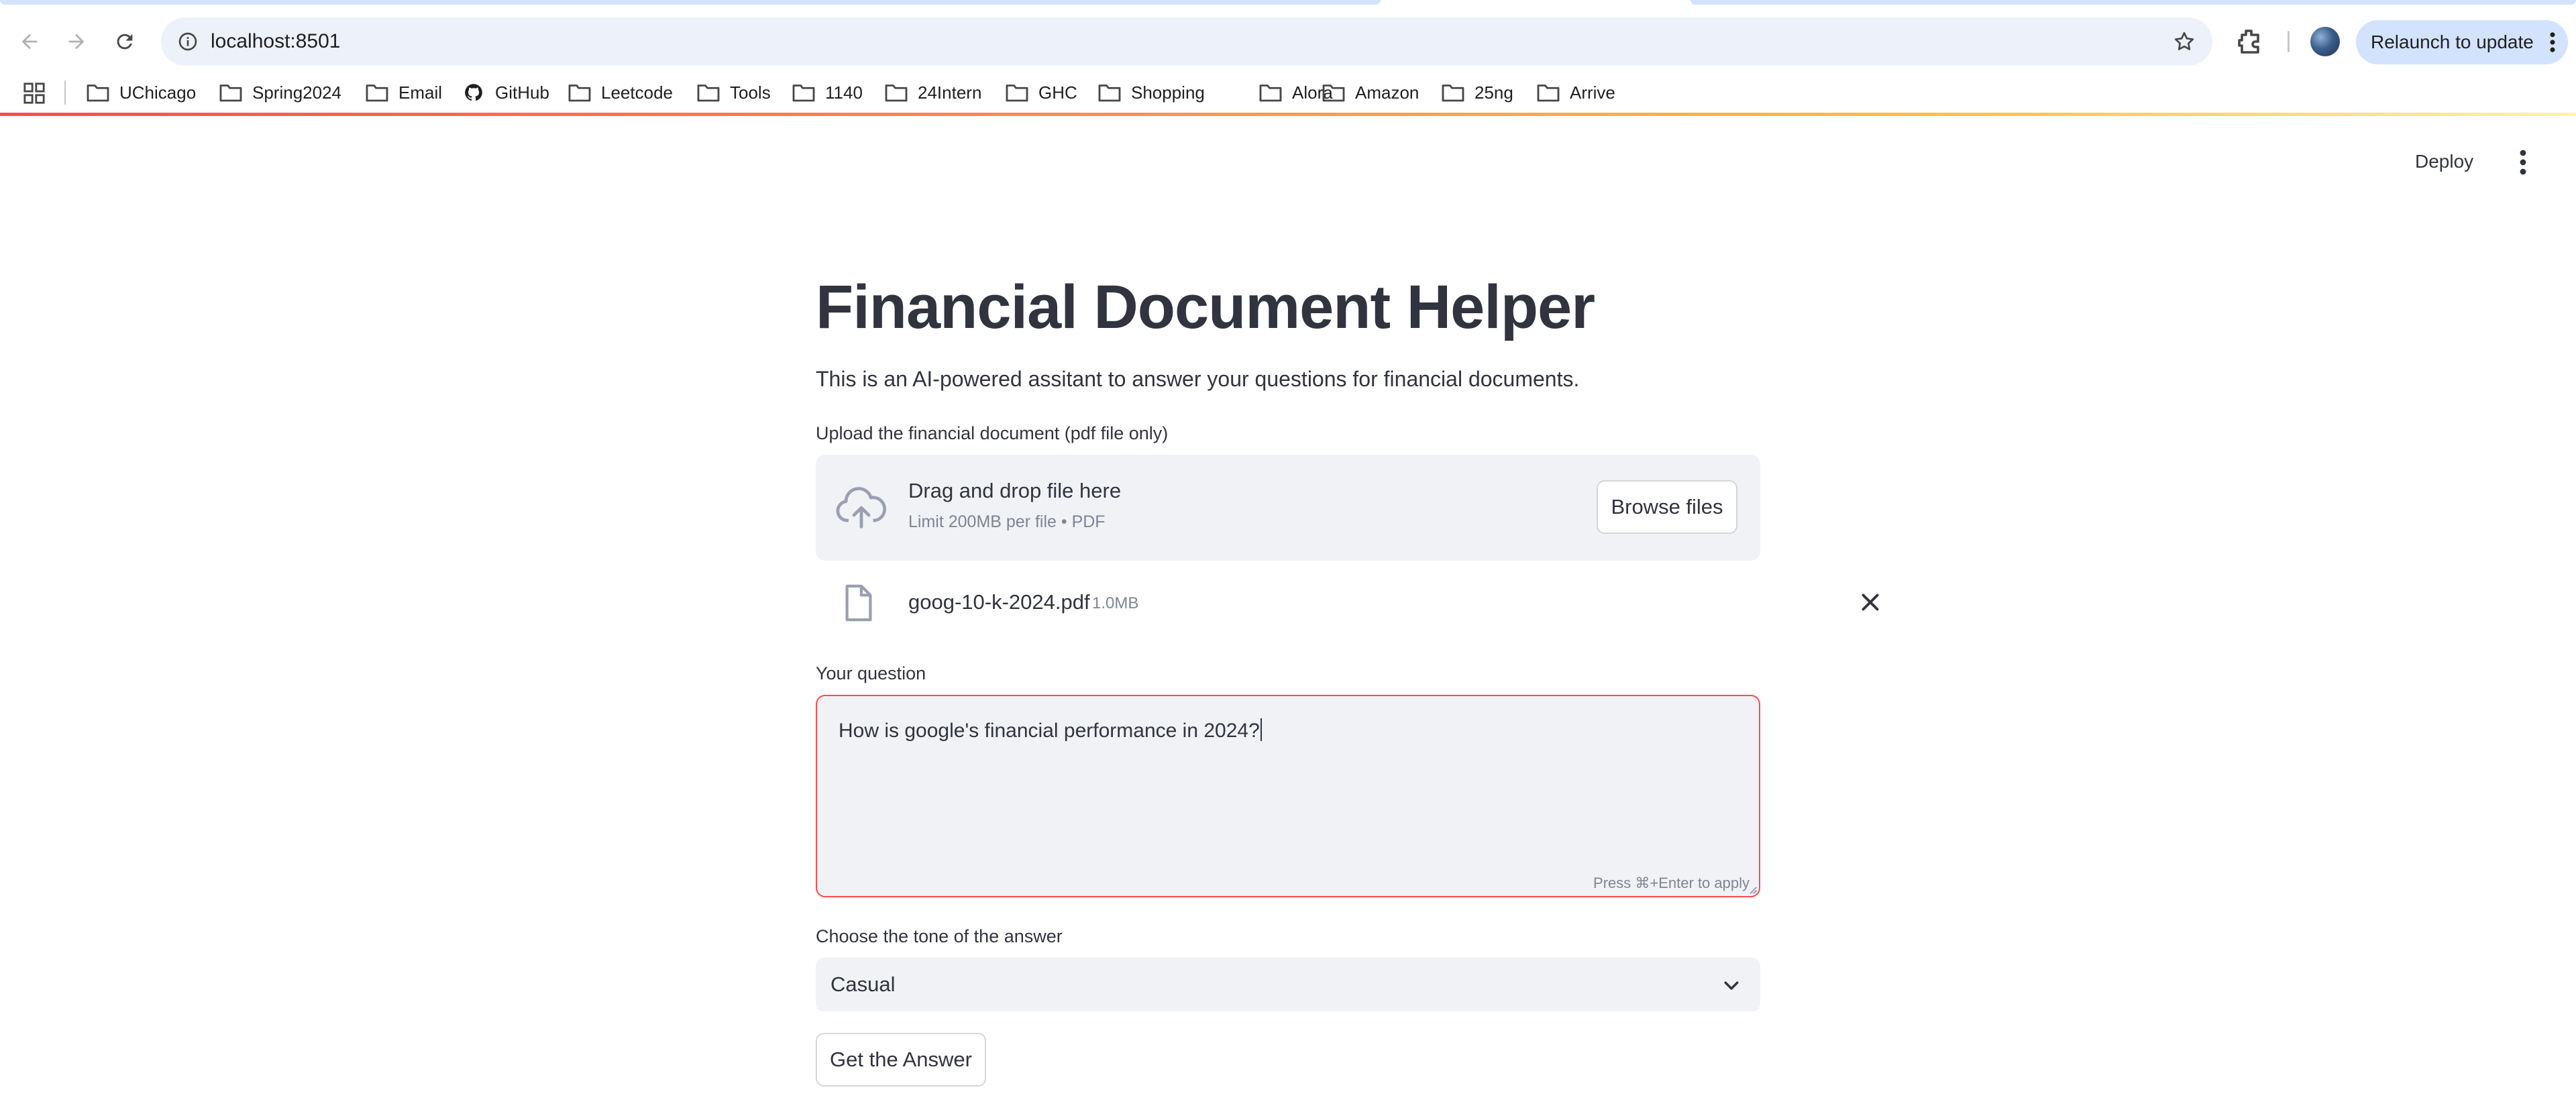 Image resolution: width=2576 pixels, height=1116 pixels. I want to click on bookmark-item: Leetcode, so click(620, 92).